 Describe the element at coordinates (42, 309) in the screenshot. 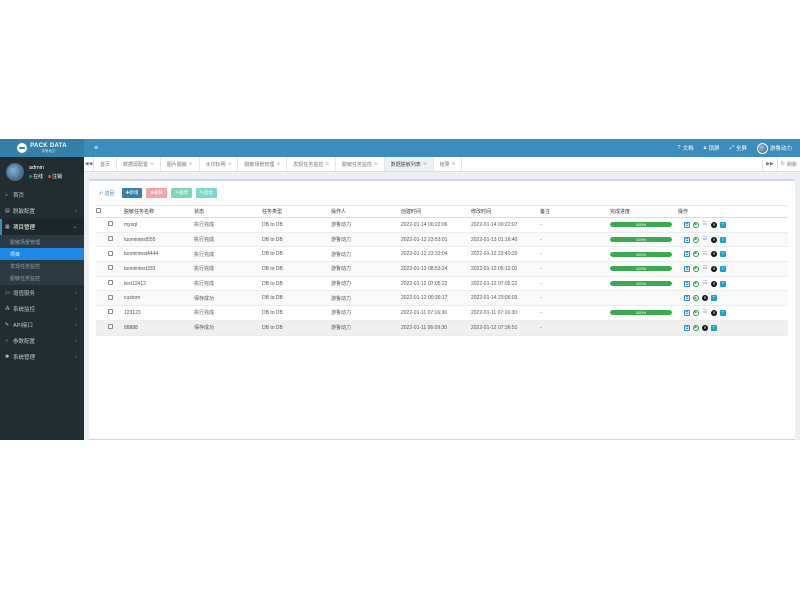

I see `sidebar-item-system-monitor: ⁂ 系统监控 ‹` at that location.